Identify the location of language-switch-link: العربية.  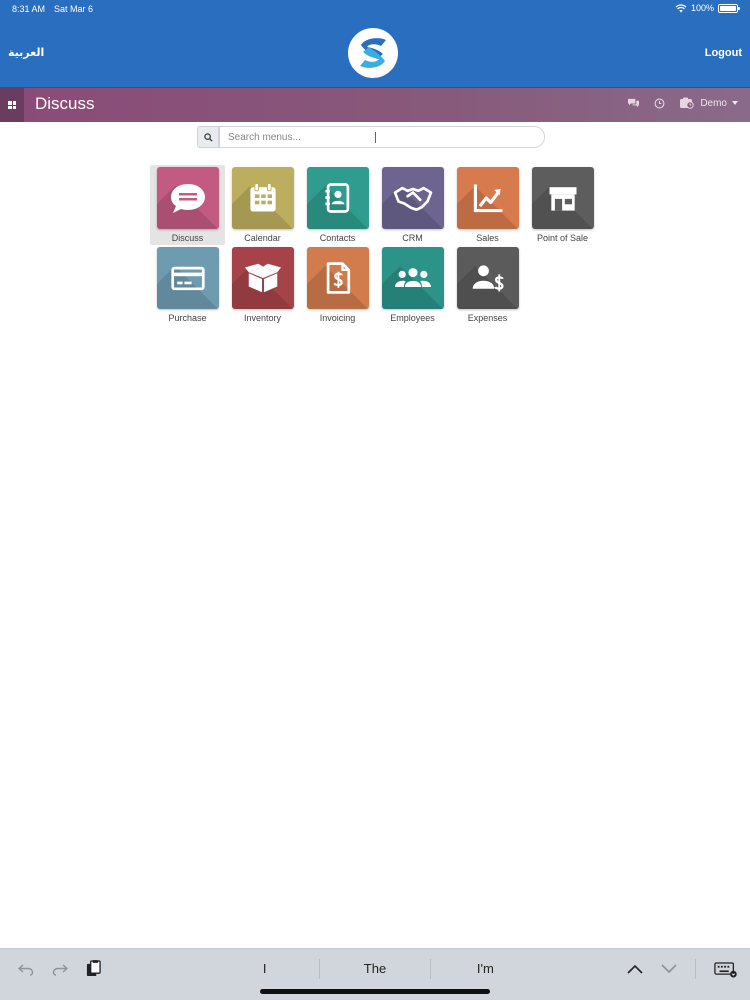
(26, 52).